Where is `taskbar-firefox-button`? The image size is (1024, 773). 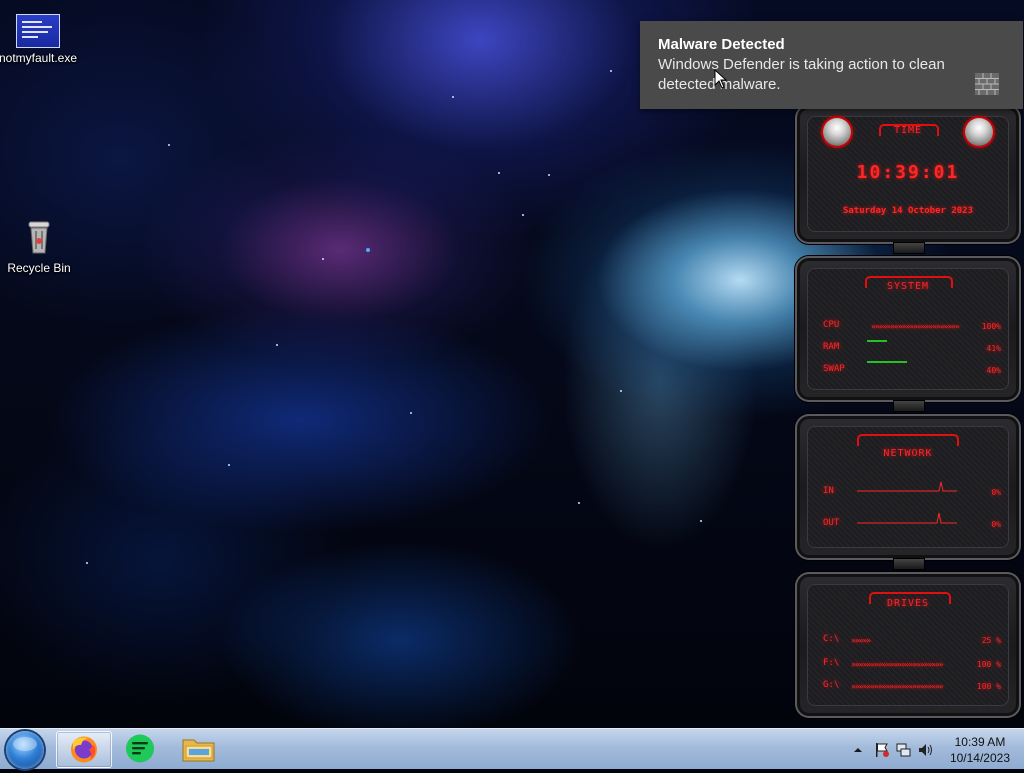
taskbar-firefox-button is located at coordinates (84, 749).